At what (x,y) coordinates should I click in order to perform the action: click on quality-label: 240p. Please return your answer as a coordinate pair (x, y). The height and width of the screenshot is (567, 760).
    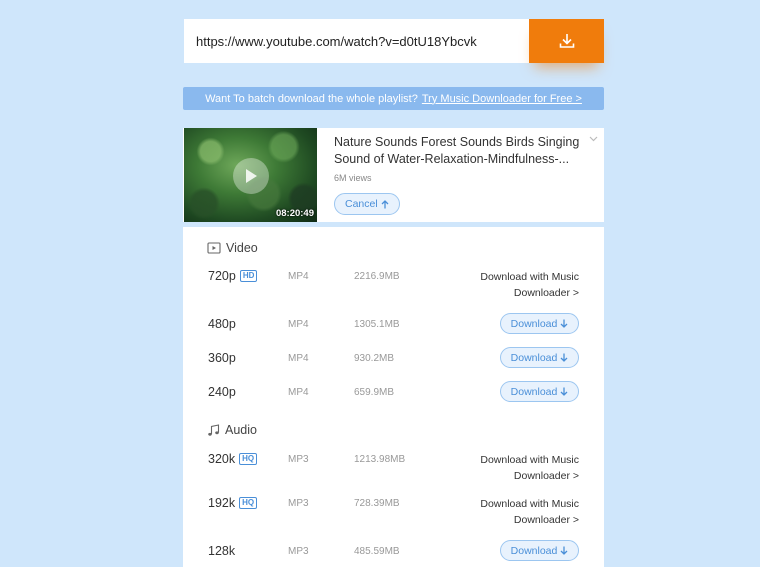
    Looking at the image, I should click on (222, 392).